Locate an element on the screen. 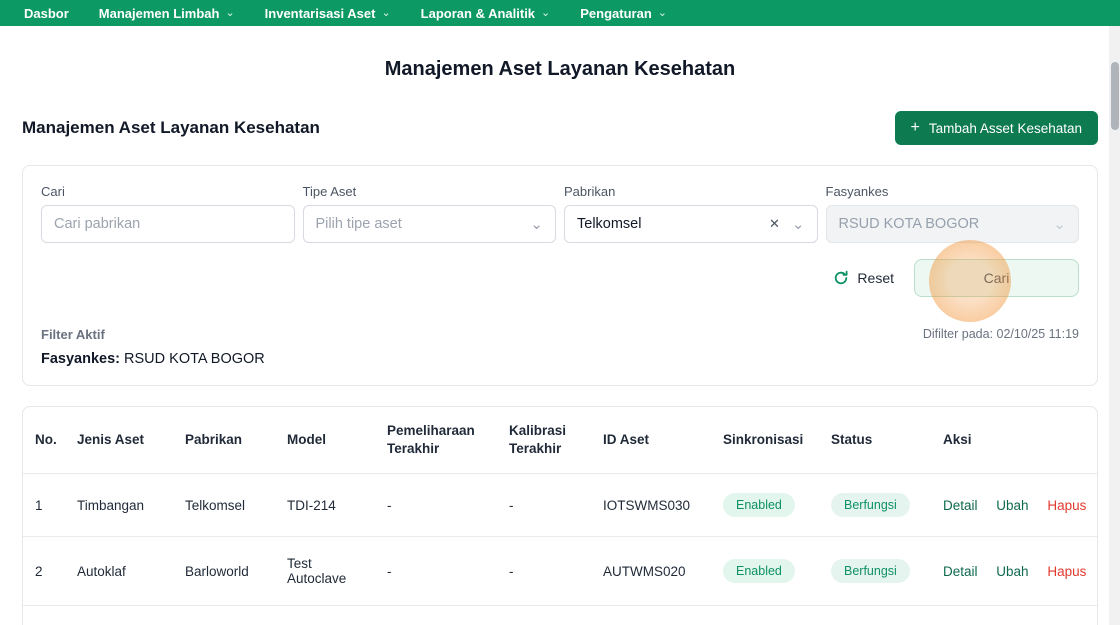 This screenshot has height=625, width=1120. column-header: Aksi is located at coordinates (957, 440).